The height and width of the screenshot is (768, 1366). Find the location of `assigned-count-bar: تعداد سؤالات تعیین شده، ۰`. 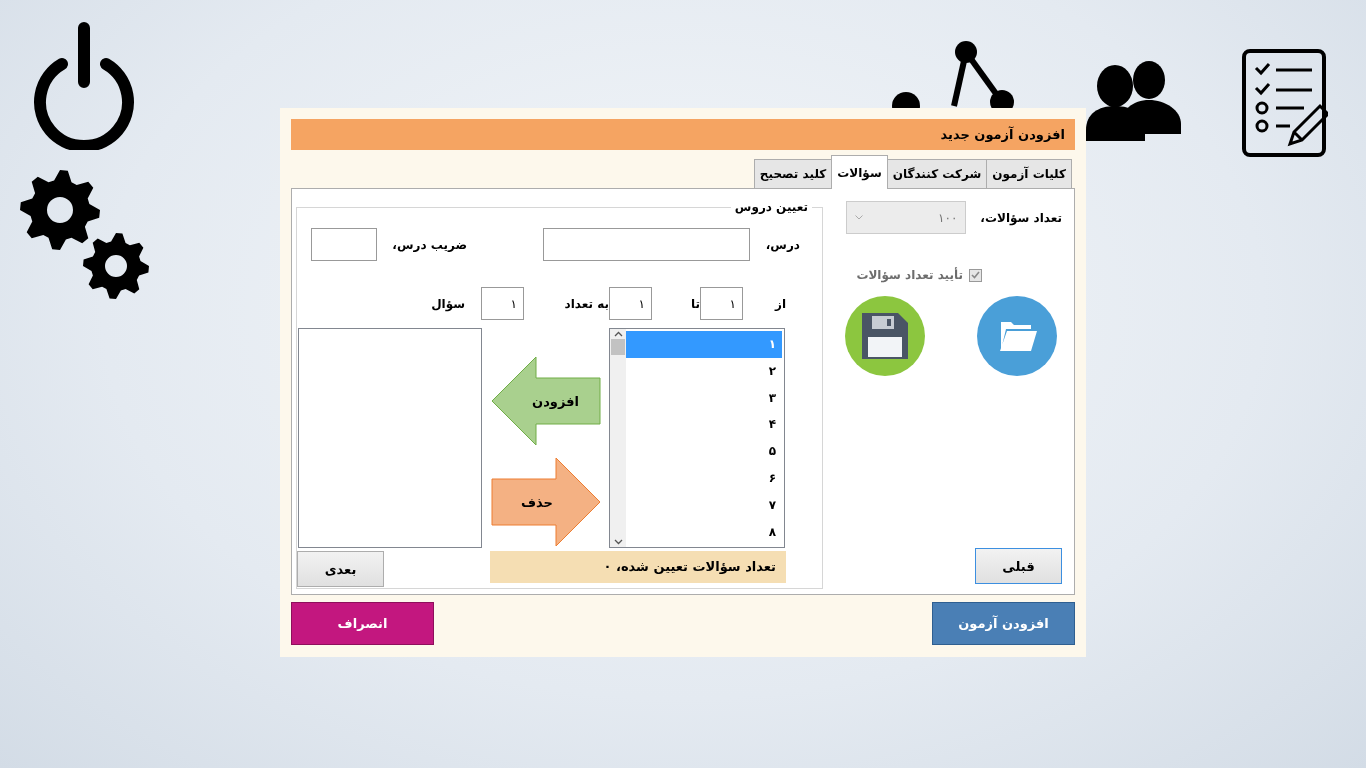

assigned-count-bar: تعداد سؤالات تعیین شده، ۰ is located at coordinates (638, 567).